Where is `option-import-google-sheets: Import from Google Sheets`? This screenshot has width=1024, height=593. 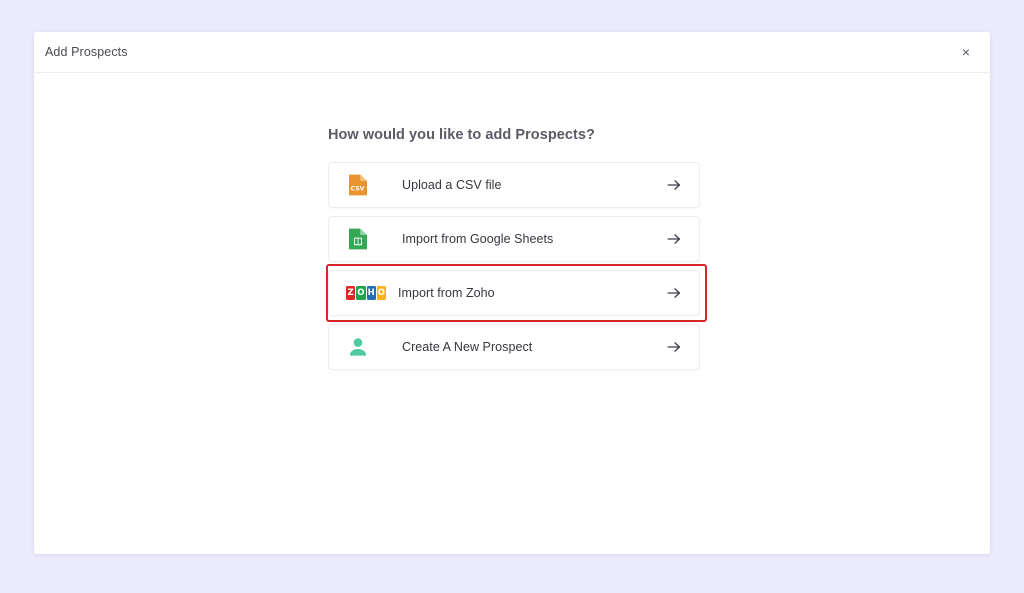 option-import-google-sheets: Import from Google Sheets is located at coordinates (514, 239).